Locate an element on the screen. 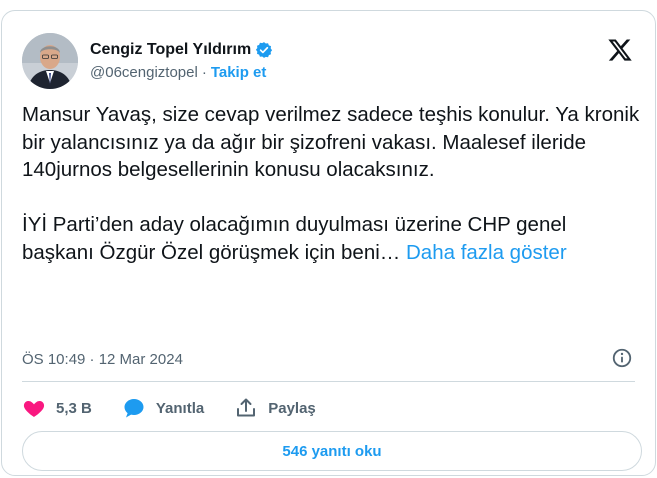 The image size is (657, 478). author-handle: @06cengiztopel is located at coordinates (144, 72).